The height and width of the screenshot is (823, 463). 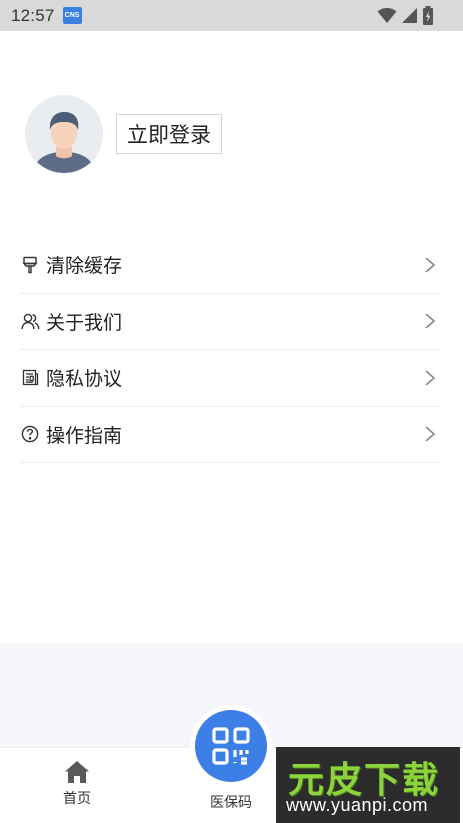 What do you see at coordinates (409, 15) in the screenshot?
I see `signal-icon` at bounding box center [409, 15].